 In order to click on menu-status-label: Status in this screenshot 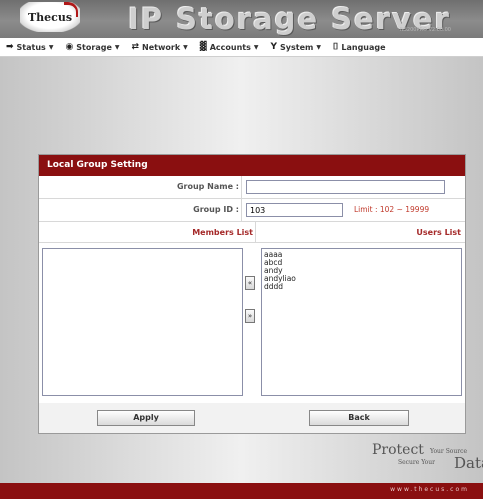, I will do `click(31, 47)`.